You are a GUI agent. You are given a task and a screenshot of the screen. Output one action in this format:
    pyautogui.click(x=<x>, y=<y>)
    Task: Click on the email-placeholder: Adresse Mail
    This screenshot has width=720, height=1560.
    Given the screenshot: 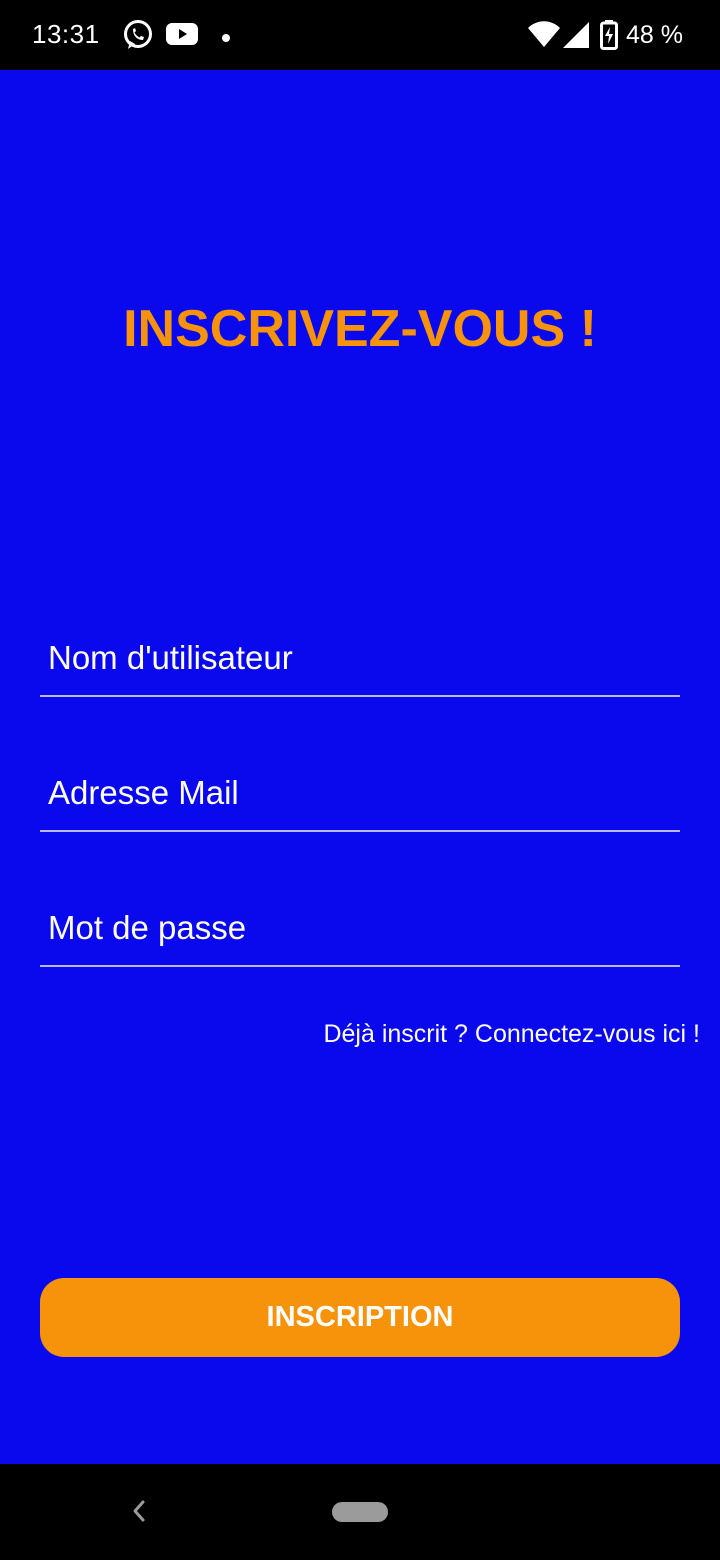 What is the action you would take?
    pyautogui.click(x=143, y=792)
    